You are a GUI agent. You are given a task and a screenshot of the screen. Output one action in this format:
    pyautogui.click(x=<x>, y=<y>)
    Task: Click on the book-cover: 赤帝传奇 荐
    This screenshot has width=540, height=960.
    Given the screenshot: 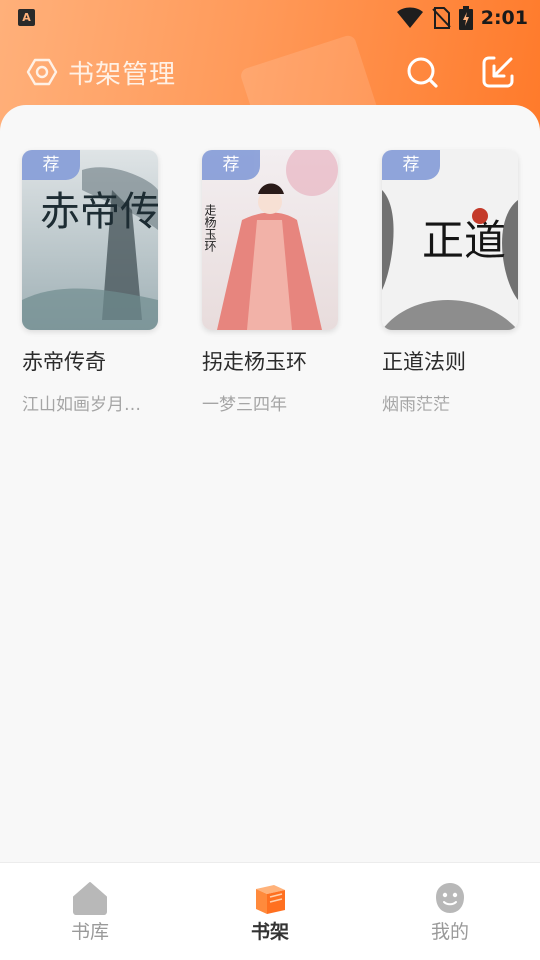 What is the action you would take?
    pyautogui.click(x=90, y=240)
    